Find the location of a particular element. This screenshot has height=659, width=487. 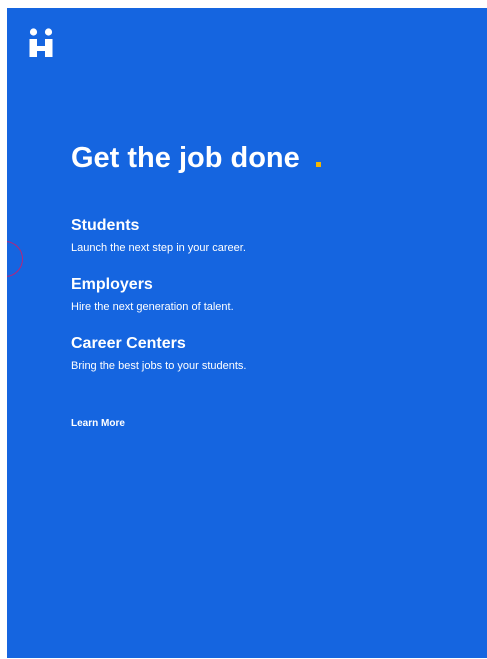

section-title: Career Centers is located at coordinates (128, 343).